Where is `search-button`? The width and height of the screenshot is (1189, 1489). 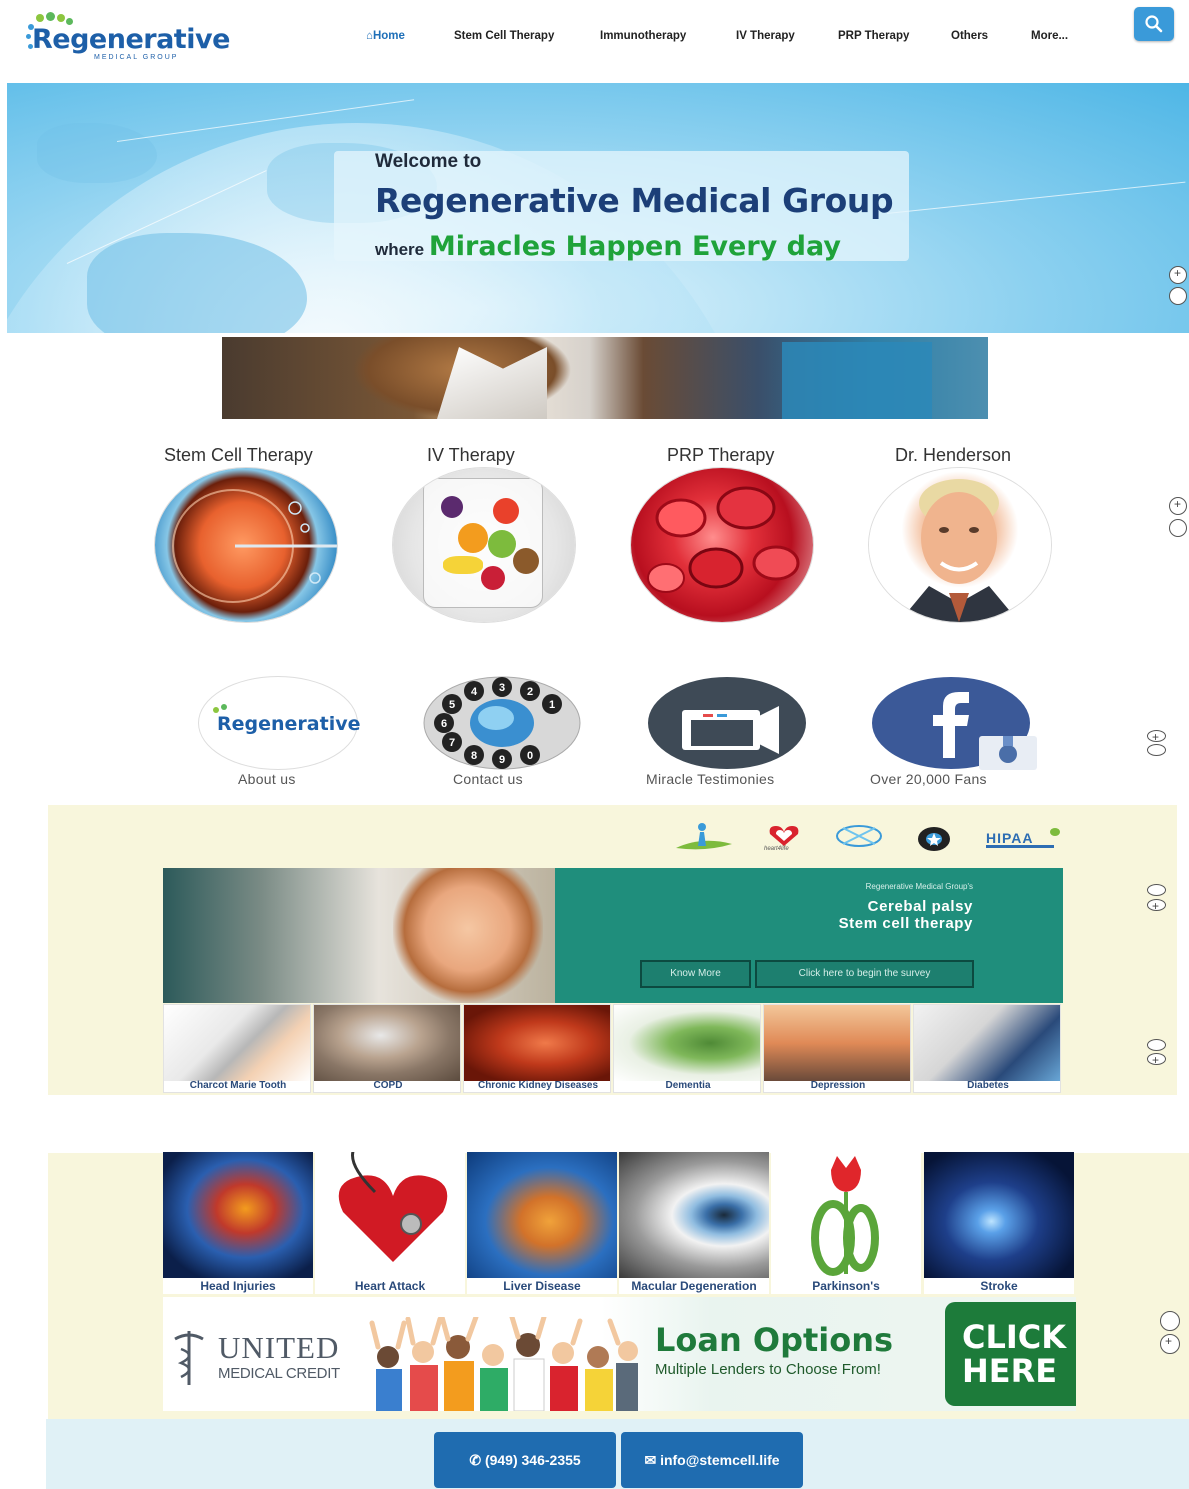 search-button is located at coordinates (1154, 24).